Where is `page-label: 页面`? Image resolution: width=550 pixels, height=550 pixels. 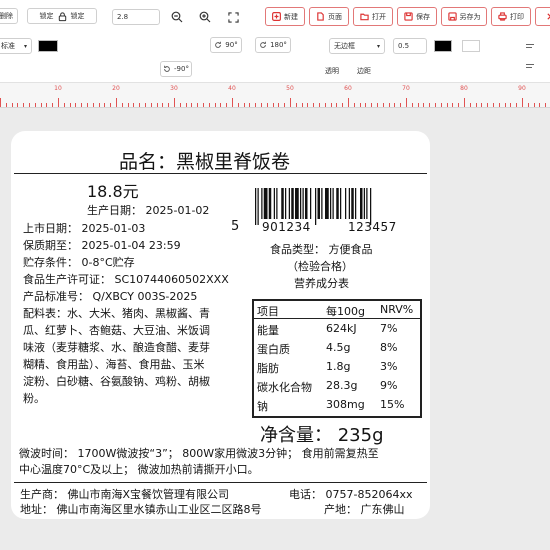
page-label: 页面 is located at coordinates (335, 16).